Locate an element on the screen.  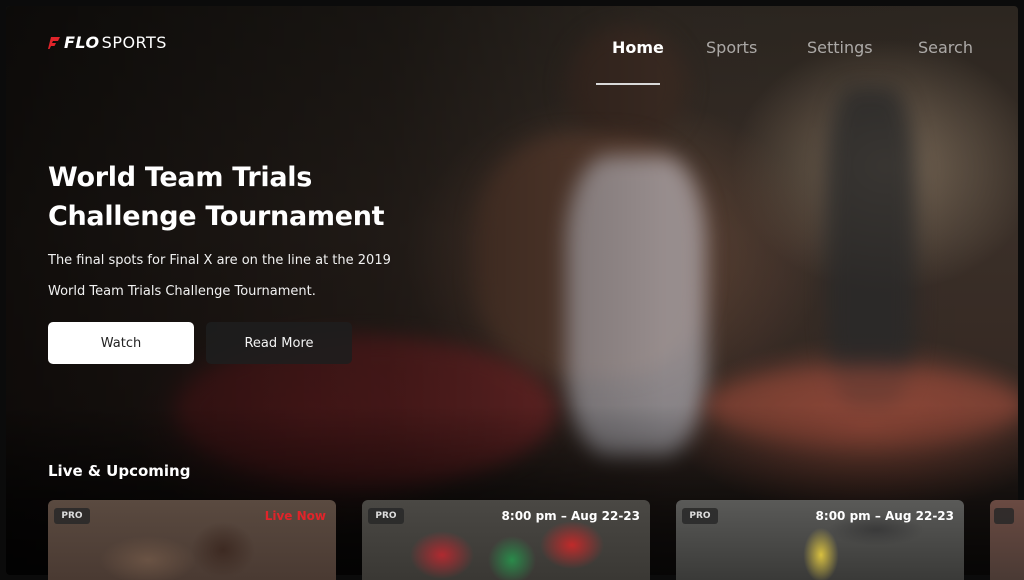
hero-description-line: World Team Trials Challenge Tournament. is located at coordinates (182, 291).